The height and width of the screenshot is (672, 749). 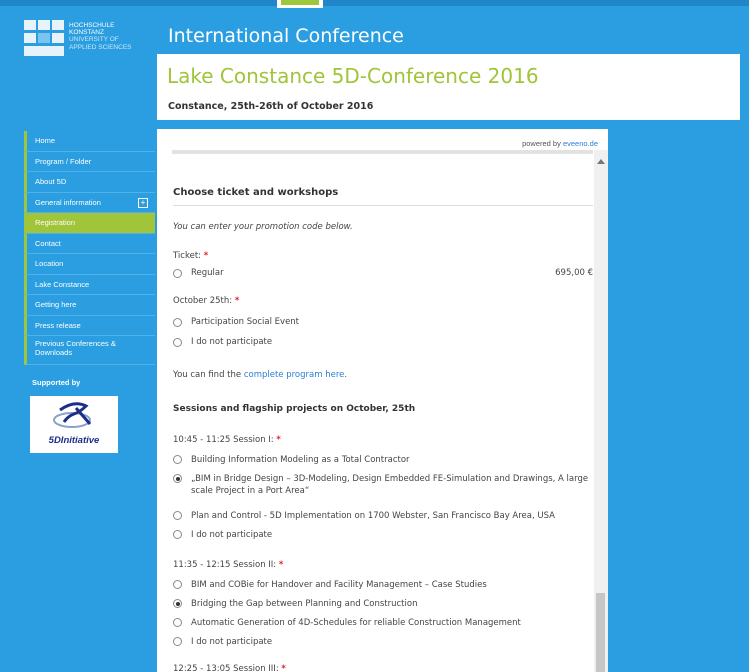 I want to click on oct25-option-social-event: Participation Social Event, so click(x=236, y=322).